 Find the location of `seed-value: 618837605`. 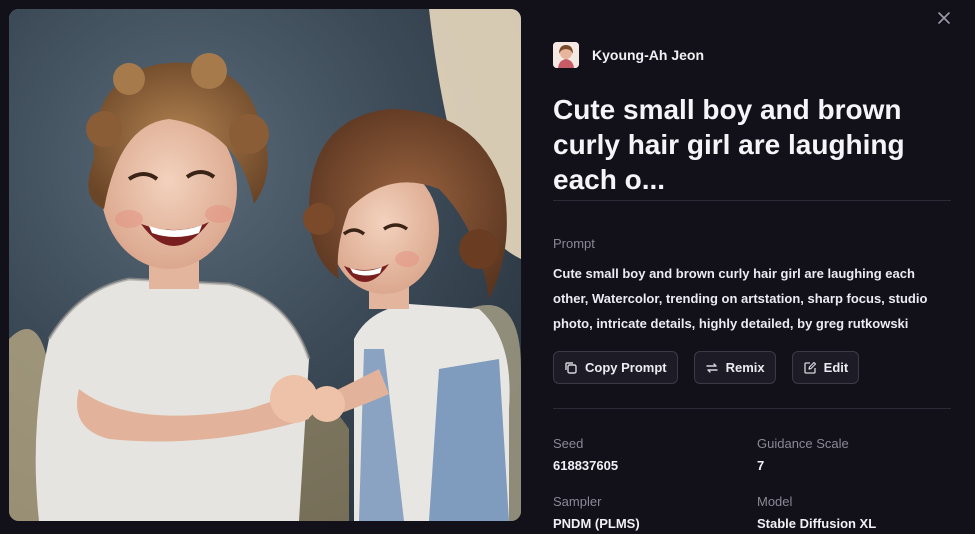

seed-value: 618837605 is located at coordinates (586, 465).